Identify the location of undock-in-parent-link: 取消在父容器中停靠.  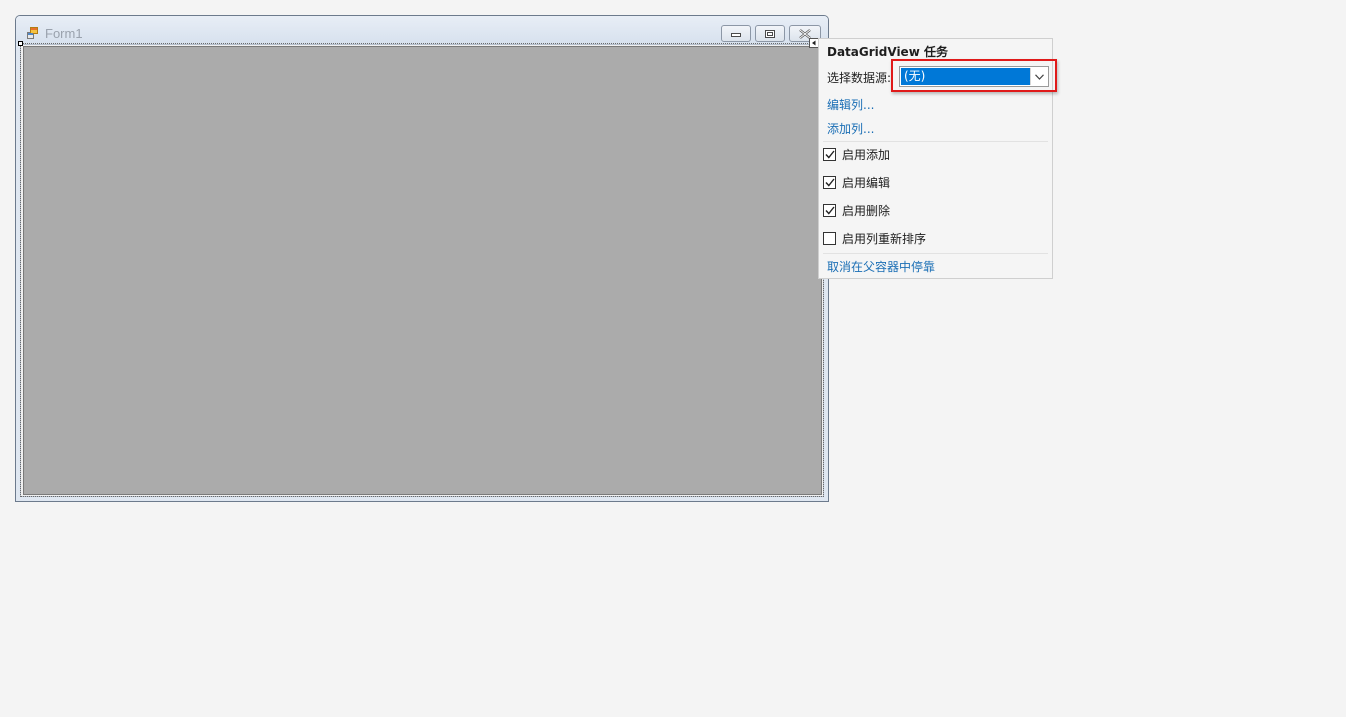
(881, 266).